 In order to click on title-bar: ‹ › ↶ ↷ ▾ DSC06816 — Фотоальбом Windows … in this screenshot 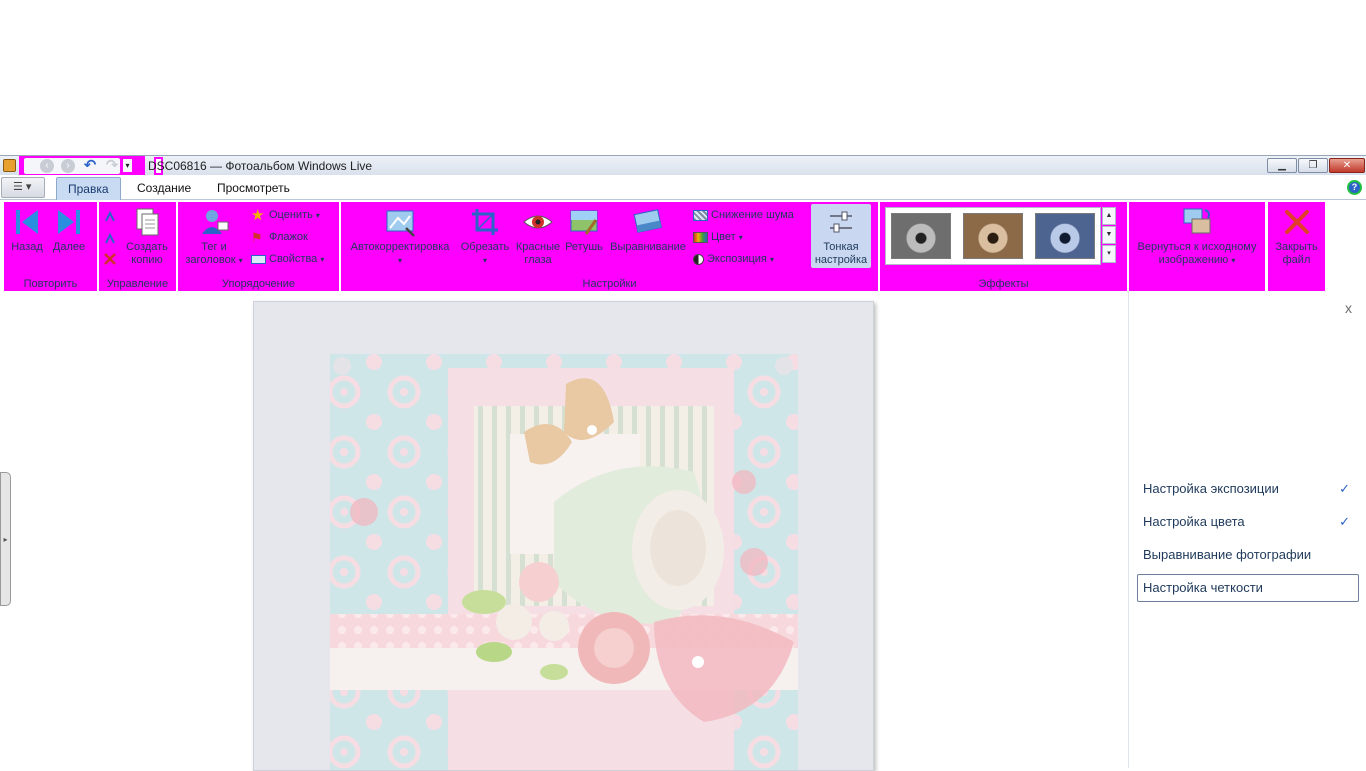, I will do `click(683, 165)`.